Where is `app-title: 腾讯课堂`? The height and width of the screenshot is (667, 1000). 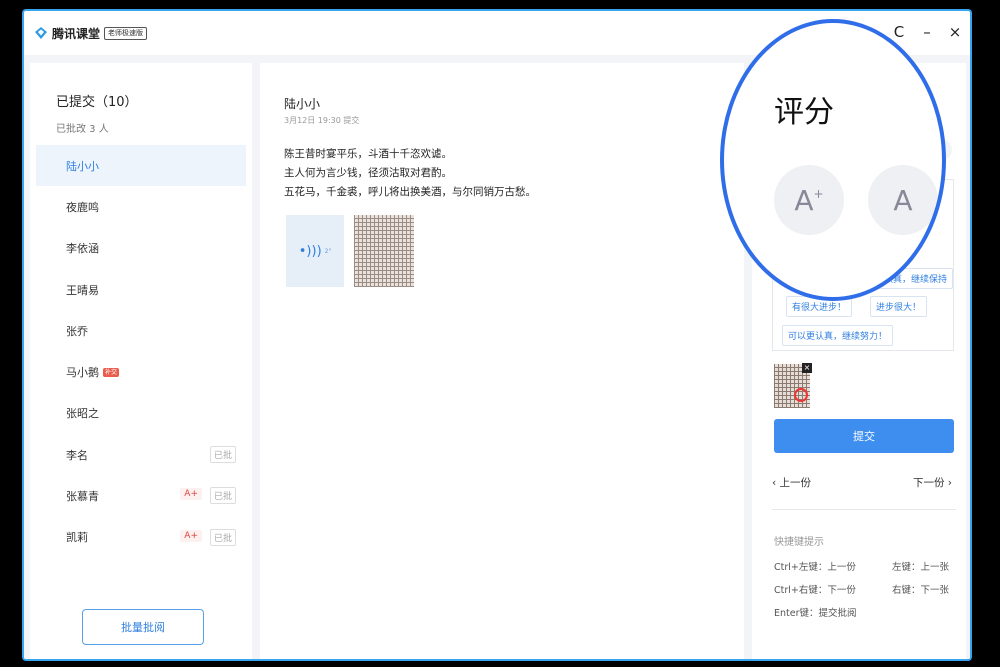 app-title: 腾讯课堂 is located at coordinates (76, 33).